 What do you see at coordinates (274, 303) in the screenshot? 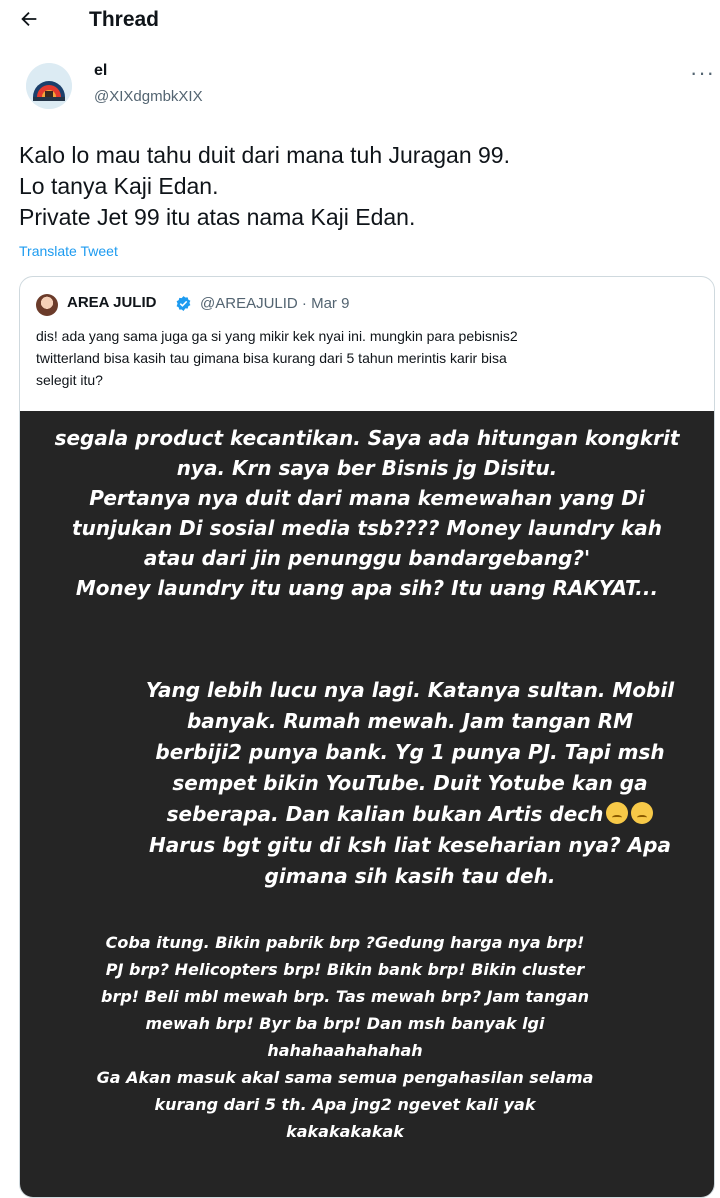
I see `quoted-handle-date: @AREAJULID · Mar 9` at bounding box center [274, 303].